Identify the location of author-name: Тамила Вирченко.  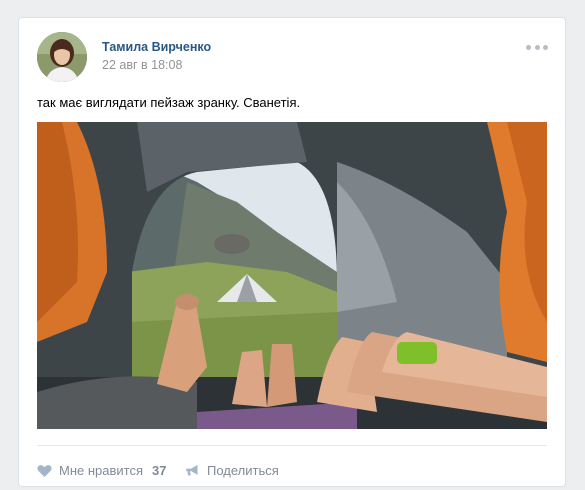
(156, 47).